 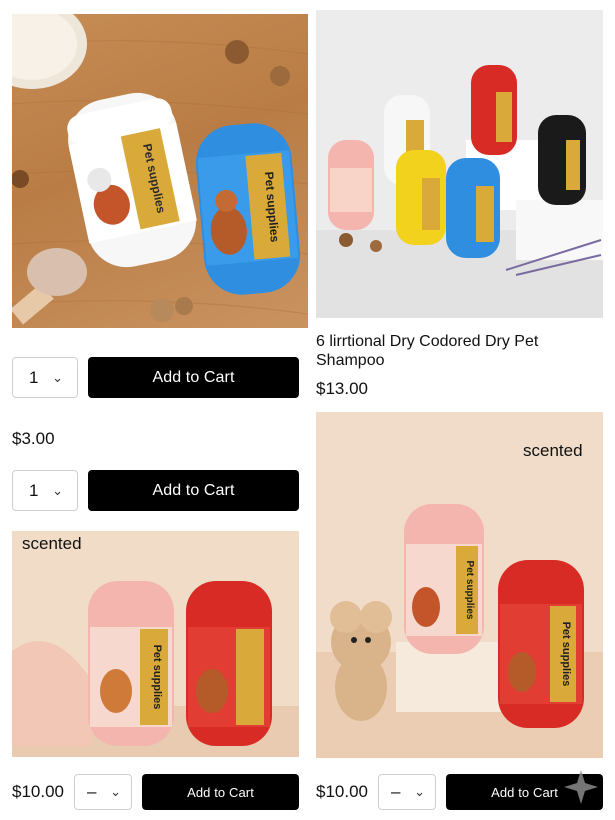 I want to click on product-title-2: 6 lirrtional Dry Codored Dry Pet Shampoo, so click(x=456, y=351).